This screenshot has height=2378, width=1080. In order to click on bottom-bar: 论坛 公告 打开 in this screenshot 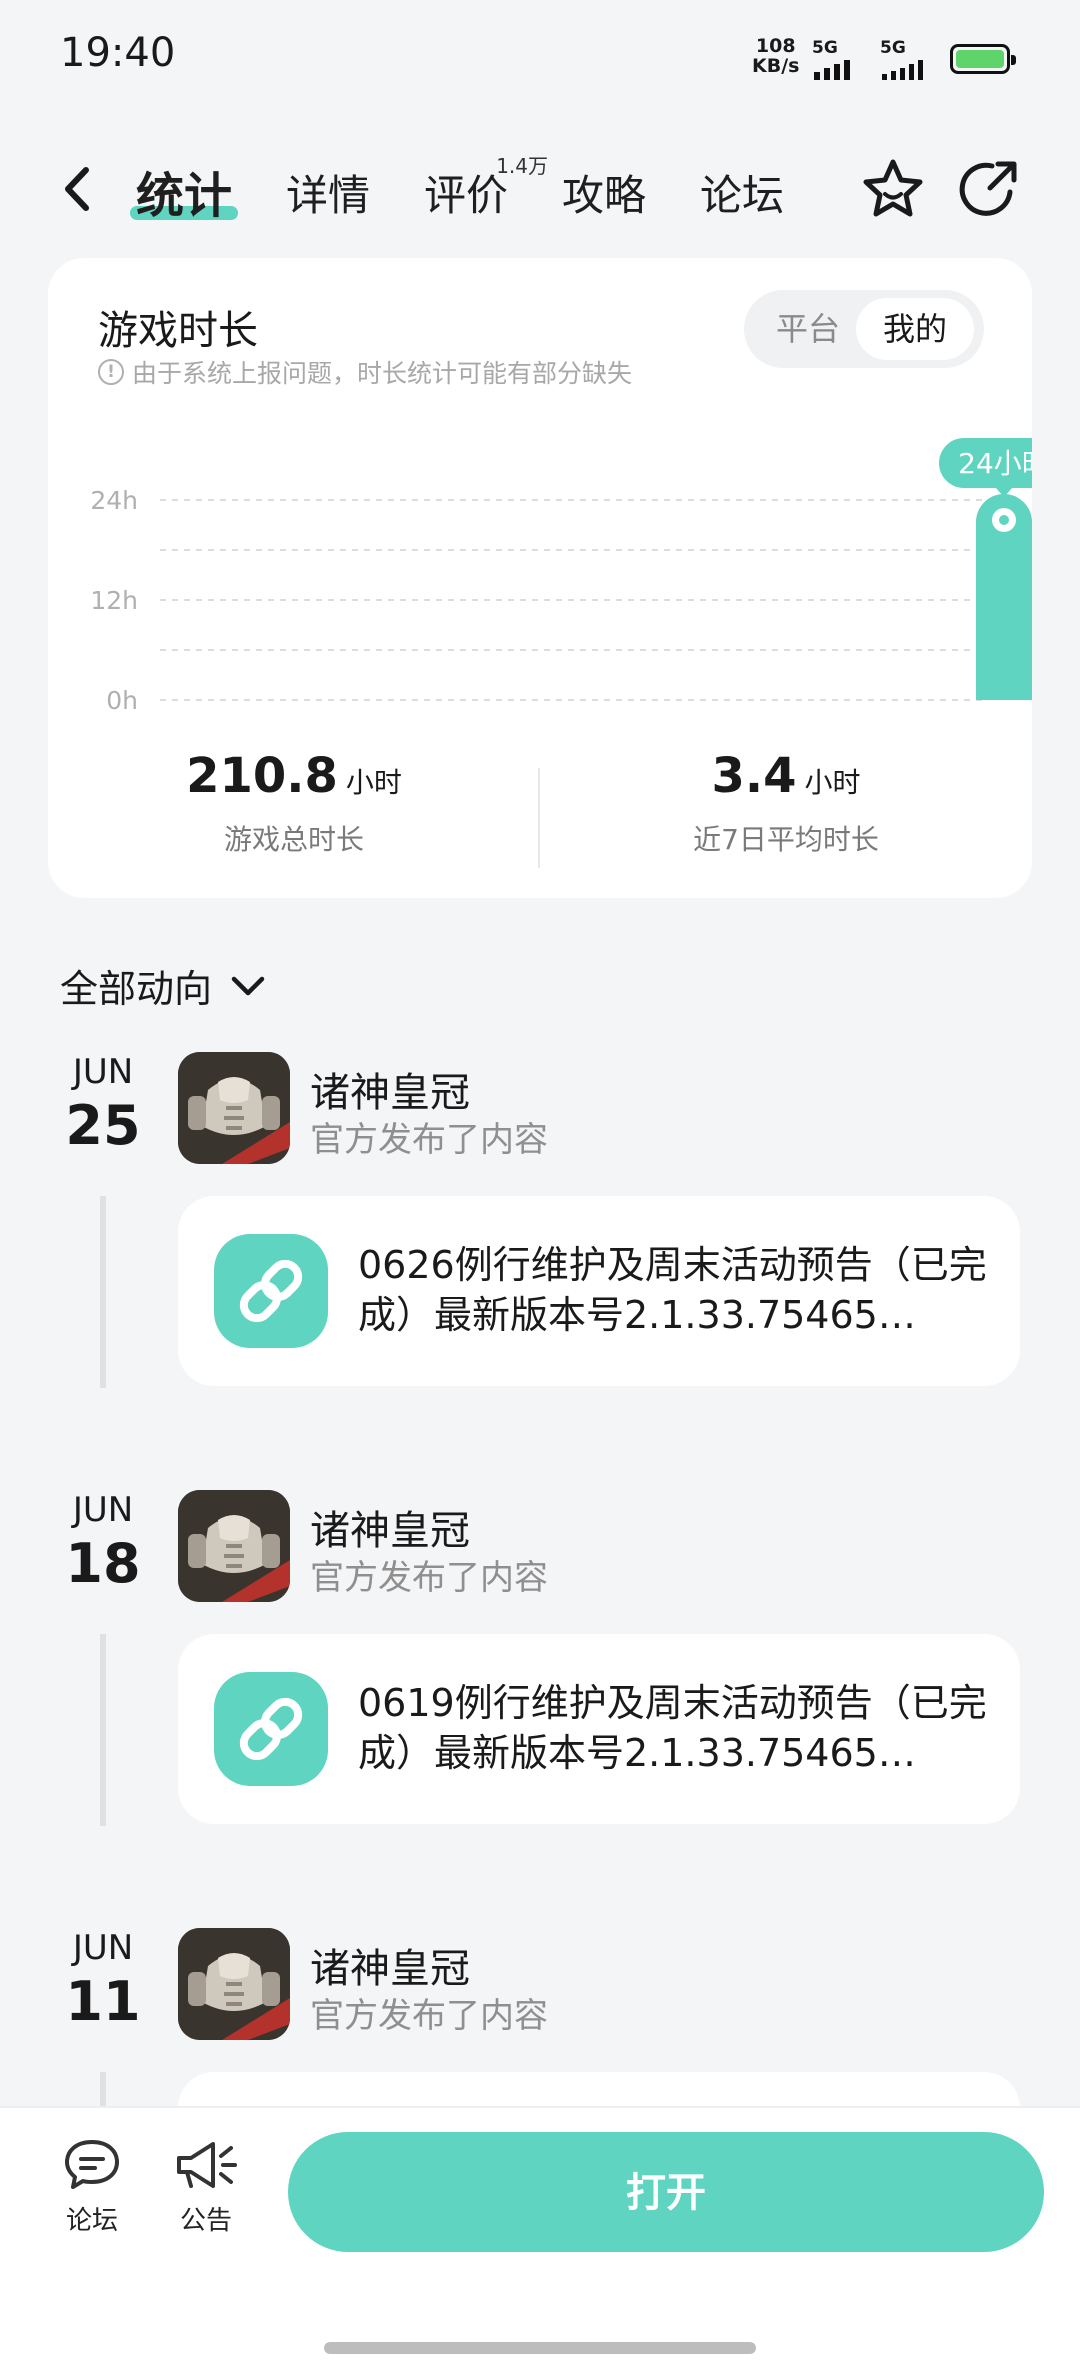, I will do `click(540, 2242)`.